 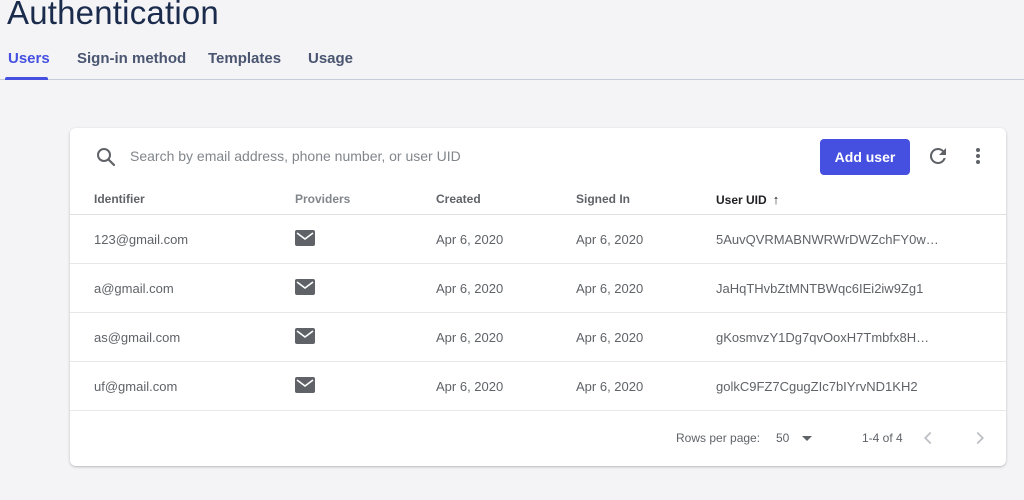 I want to click on tab-bar: Users Sign-in method Templates Usage, so click(x=512, y=60).